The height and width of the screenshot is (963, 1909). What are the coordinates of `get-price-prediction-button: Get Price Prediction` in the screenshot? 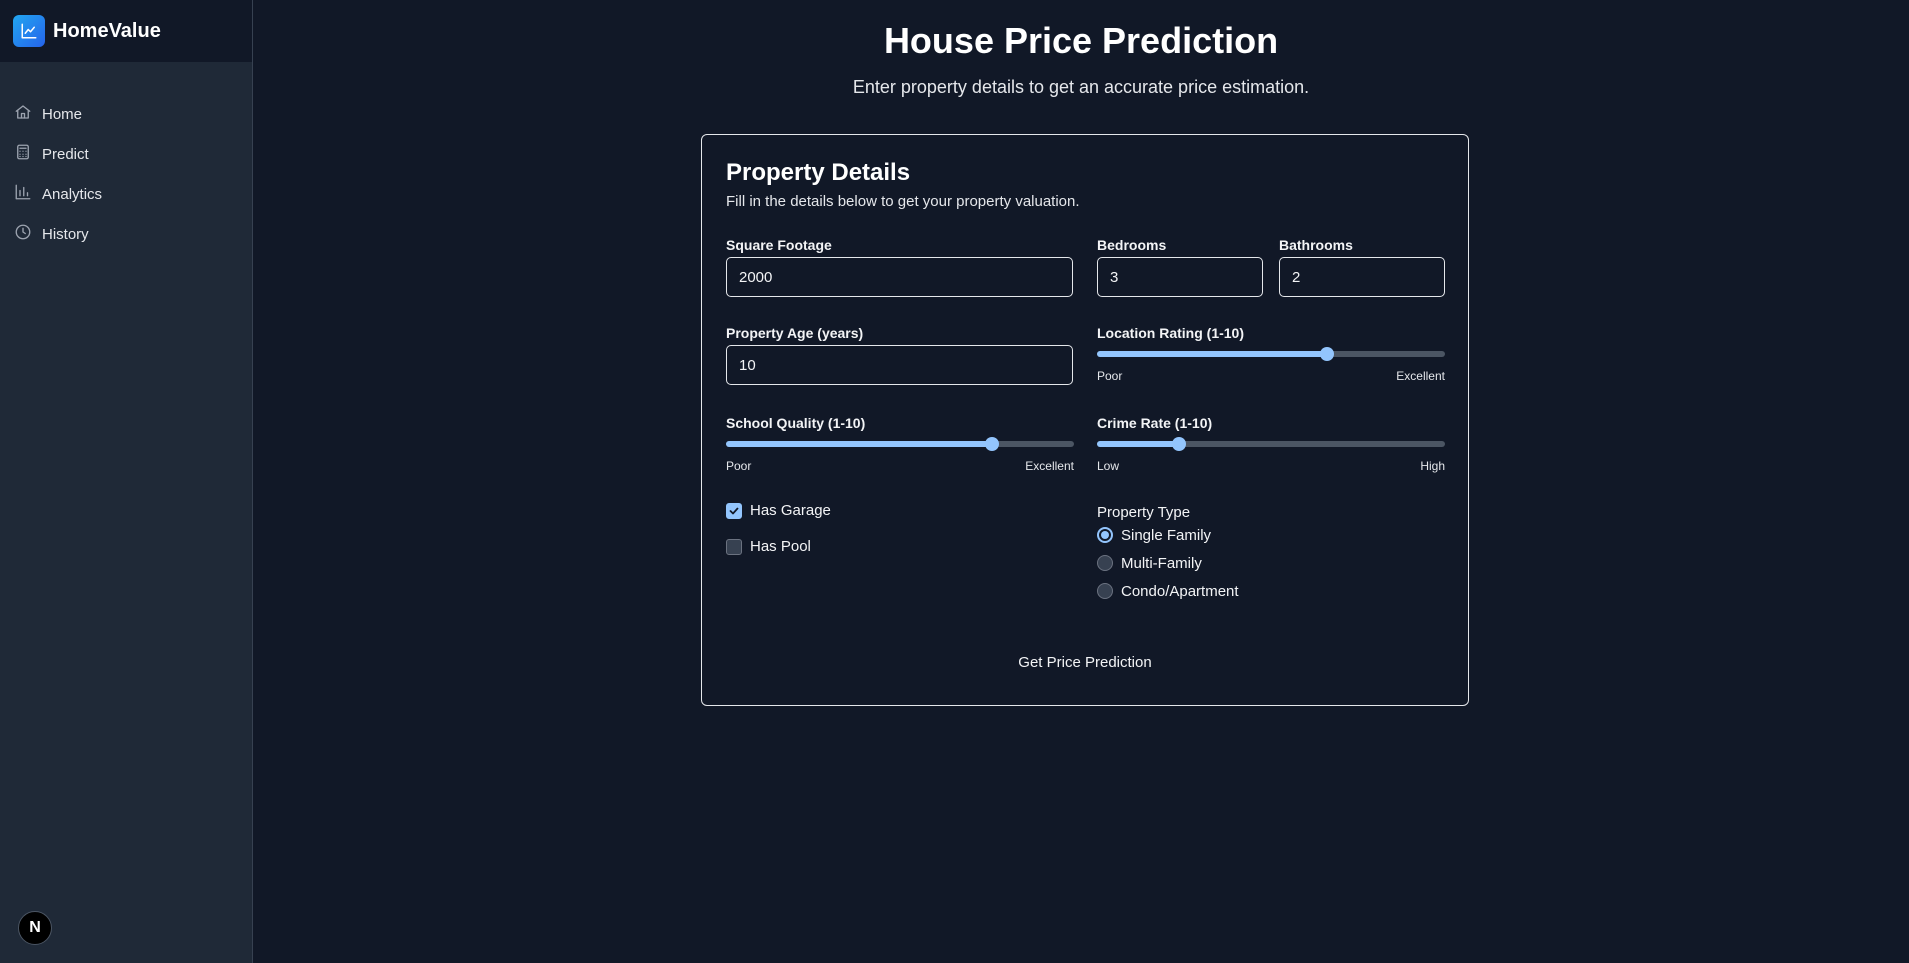 It's located at (1085, 662).